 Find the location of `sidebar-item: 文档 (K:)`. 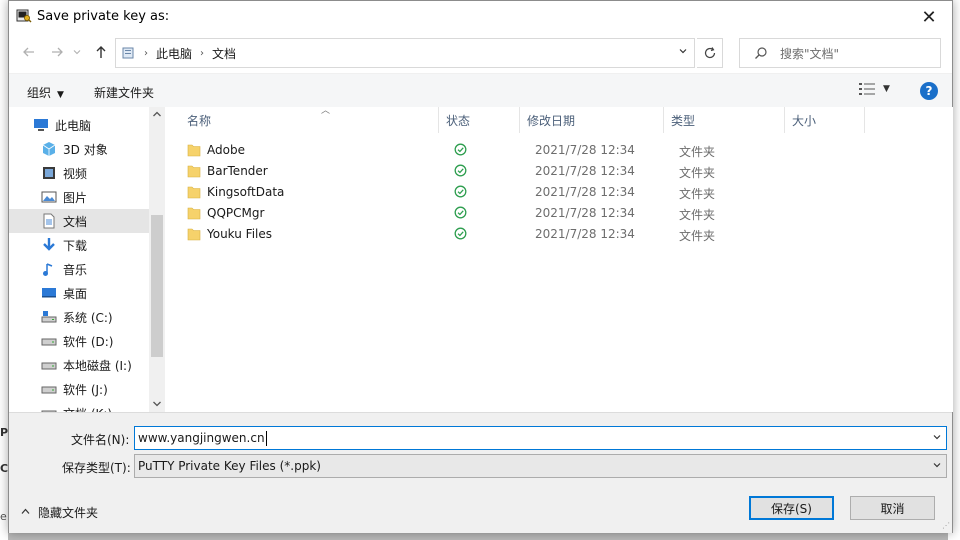

sidebar-item: 文档 (K:) is located at coordinates (79, 406).